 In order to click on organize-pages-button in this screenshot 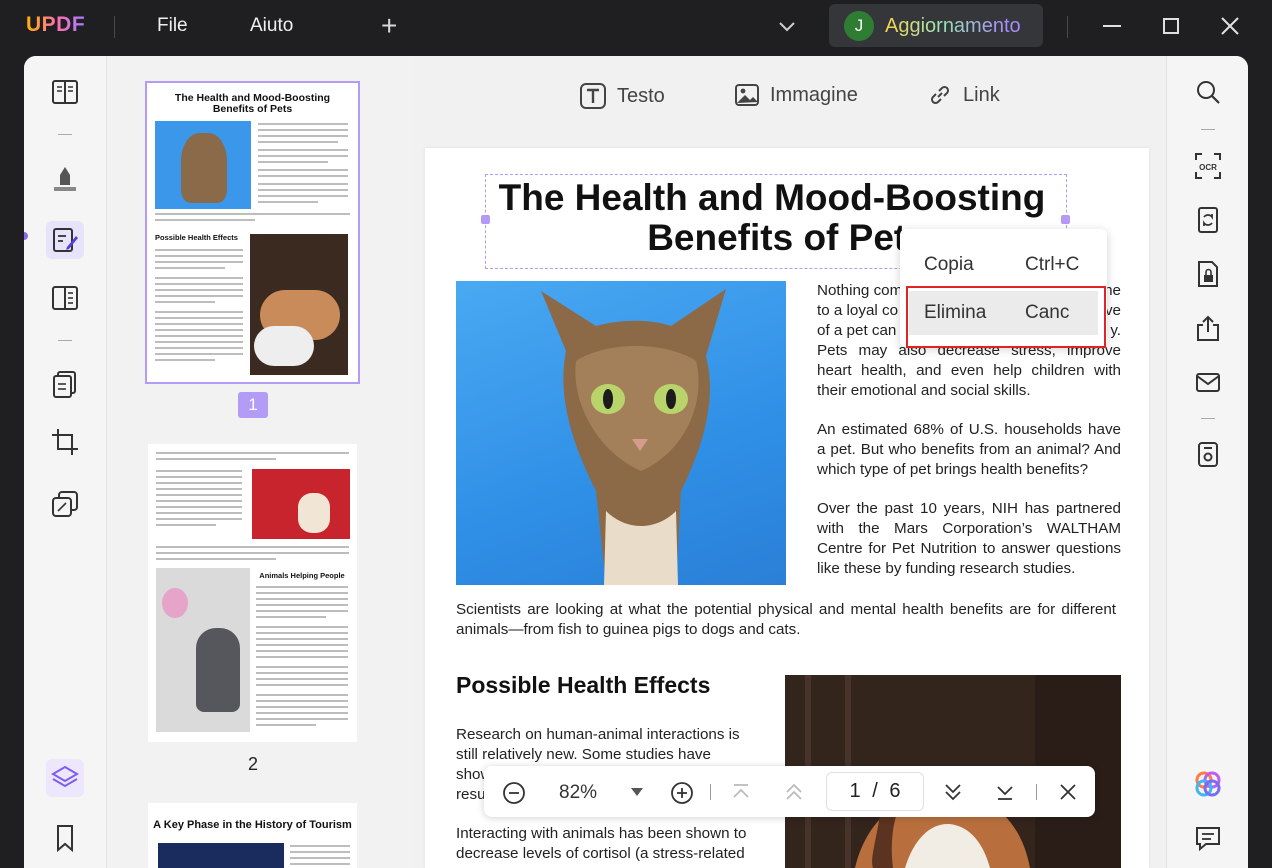, I will do `click(65, 384)`.